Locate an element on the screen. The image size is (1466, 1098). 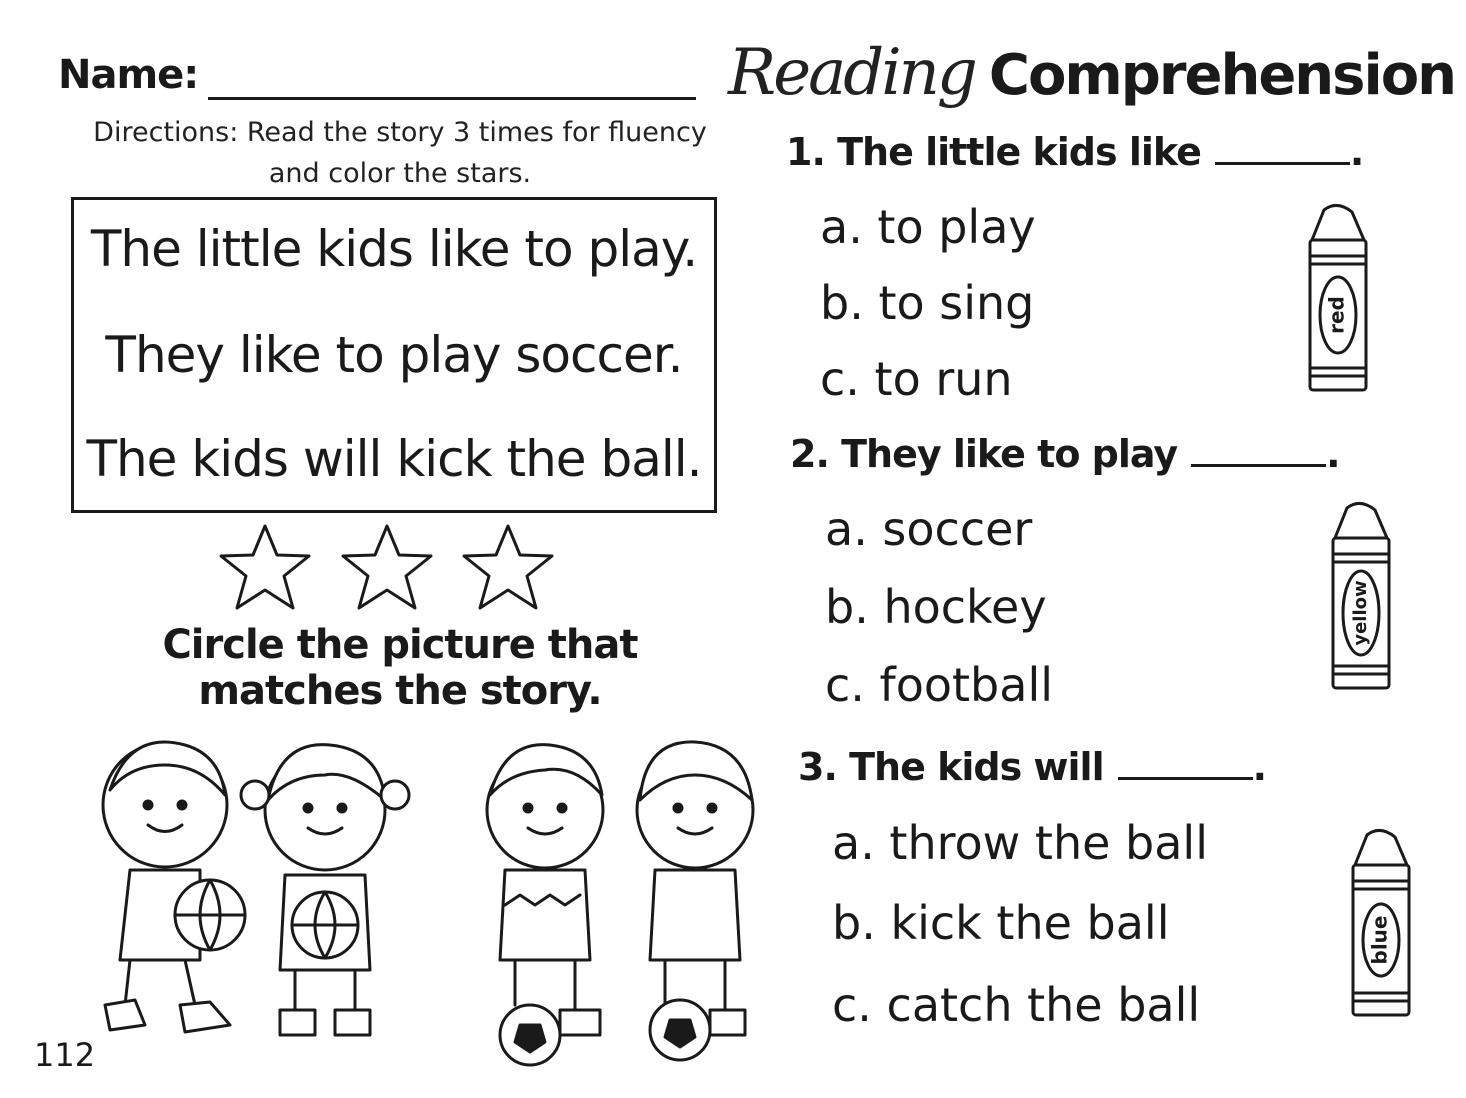
question-1-text: 1. The little kids like is located at coordinates (994, 152).